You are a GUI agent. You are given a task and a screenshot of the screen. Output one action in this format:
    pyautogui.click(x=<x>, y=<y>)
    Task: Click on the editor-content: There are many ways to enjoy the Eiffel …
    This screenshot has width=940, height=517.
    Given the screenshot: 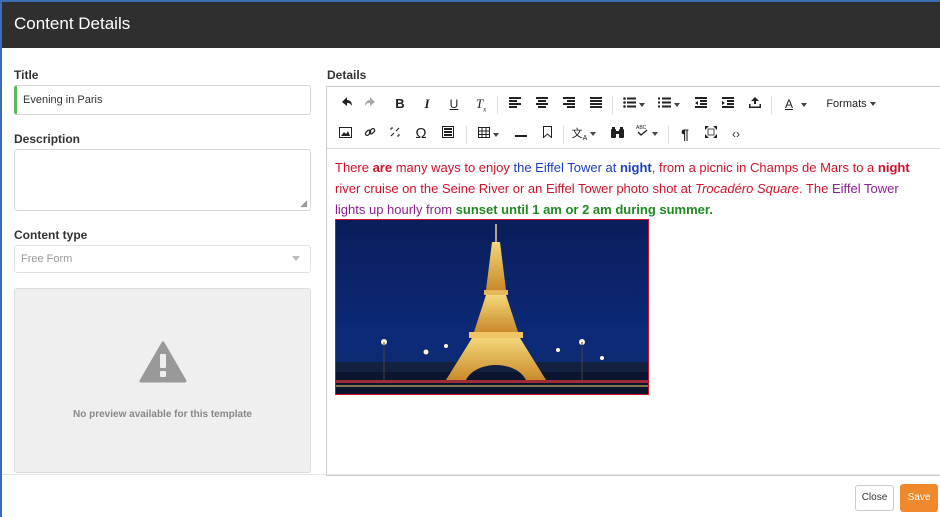 What is the action you would take?
    pyautogui.click(x=633, y=188)
    